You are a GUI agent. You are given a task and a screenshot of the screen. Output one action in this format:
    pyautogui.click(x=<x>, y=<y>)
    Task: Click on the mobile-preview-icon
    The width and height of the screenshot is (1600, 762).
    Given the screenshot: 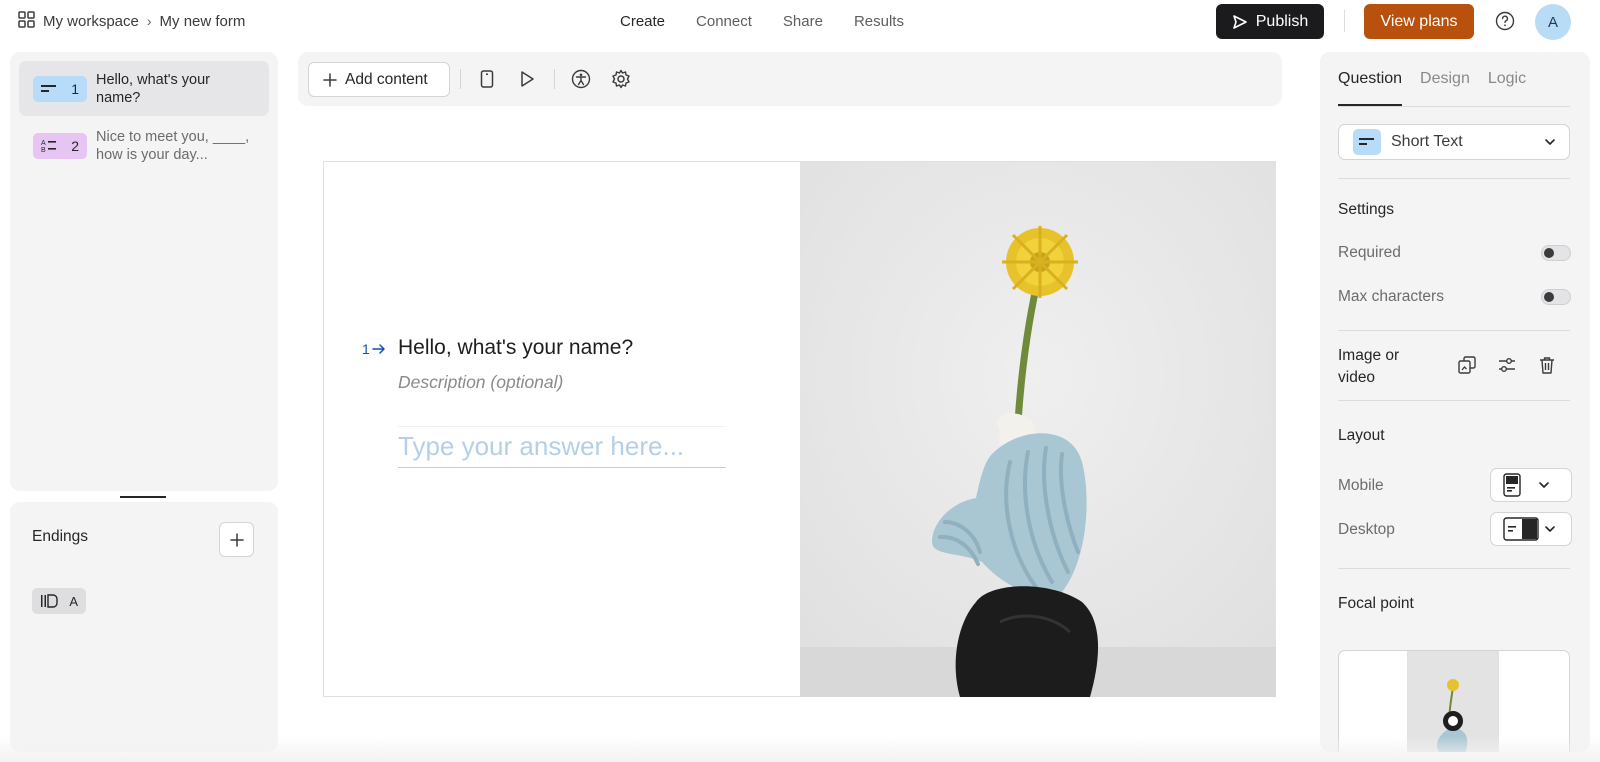 What is the action you would take?
    pyautogui.click(x=487, y=79)
    